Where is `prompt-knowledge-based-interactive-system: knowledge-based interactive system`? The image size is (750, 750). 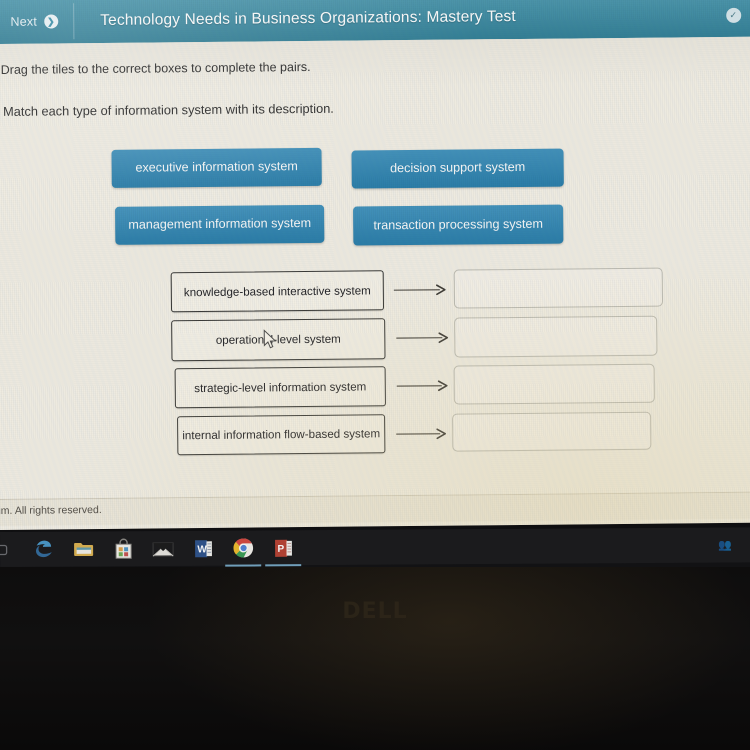
prompt-knowledge-based-interactive-system: knowledge-based interactive system is located at coordinates (277, 291).